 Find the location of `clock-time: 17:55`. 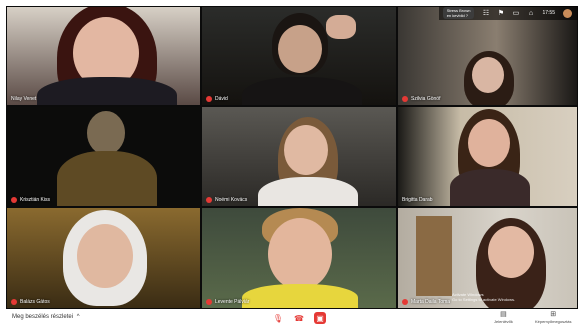

clock-time: 17:55 is located at coordinates (548, 13).